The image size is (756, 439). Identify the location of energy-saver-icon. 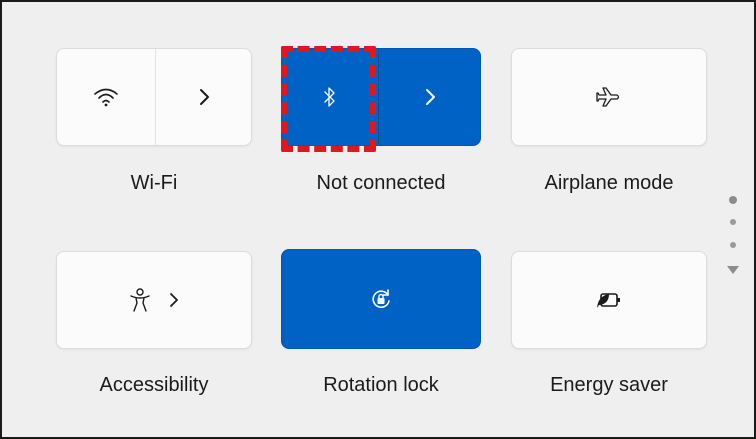
(609, 300).